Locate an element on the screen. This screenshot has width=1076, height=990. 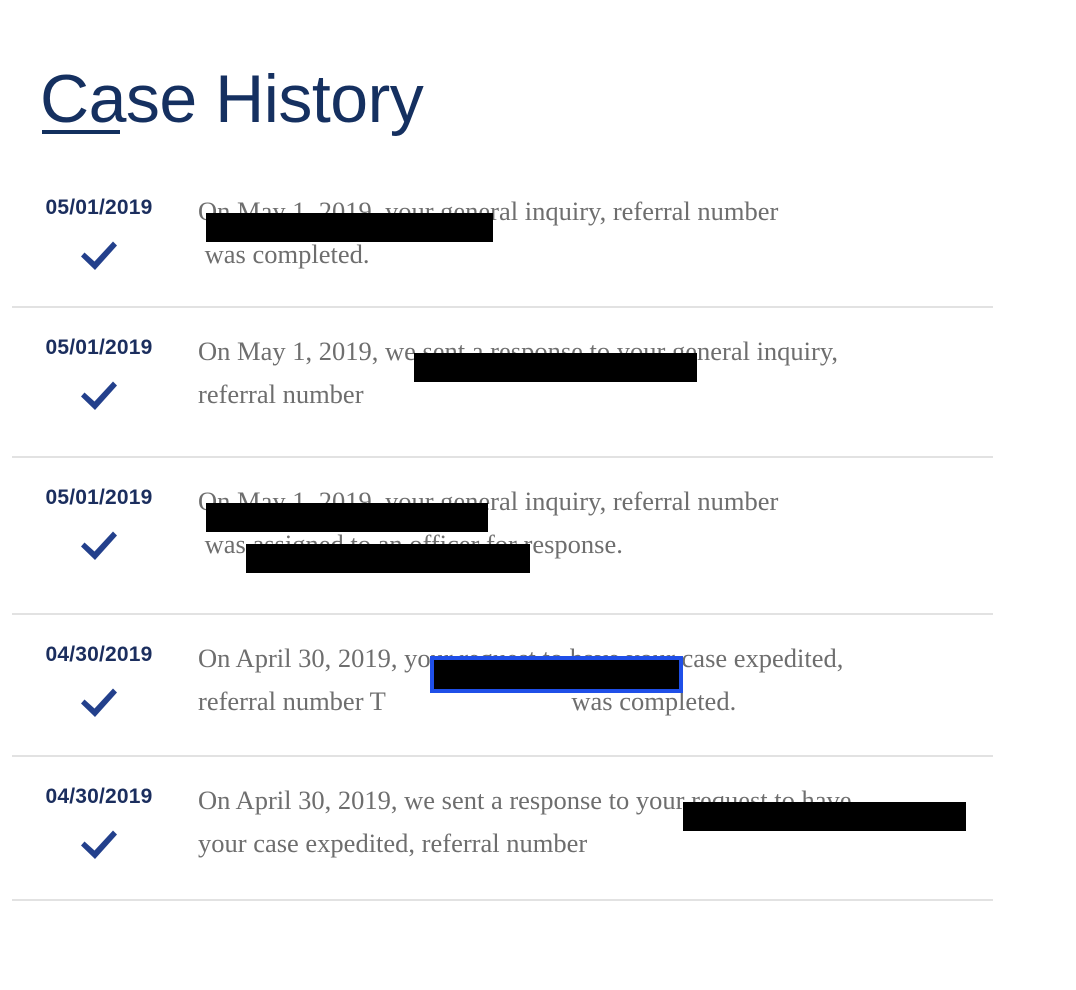
redacted-officer-name is located at coordinates (388, 558).